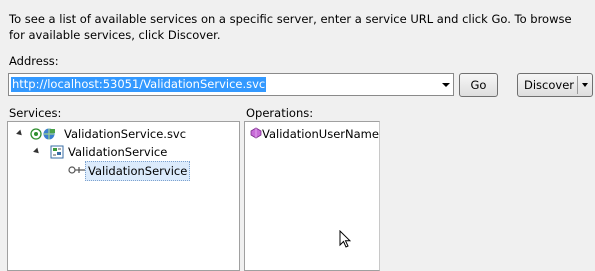 Image resolution: width=595 pixels, height=271 pixels. I want to click on contract-icon, so click(77, 171).